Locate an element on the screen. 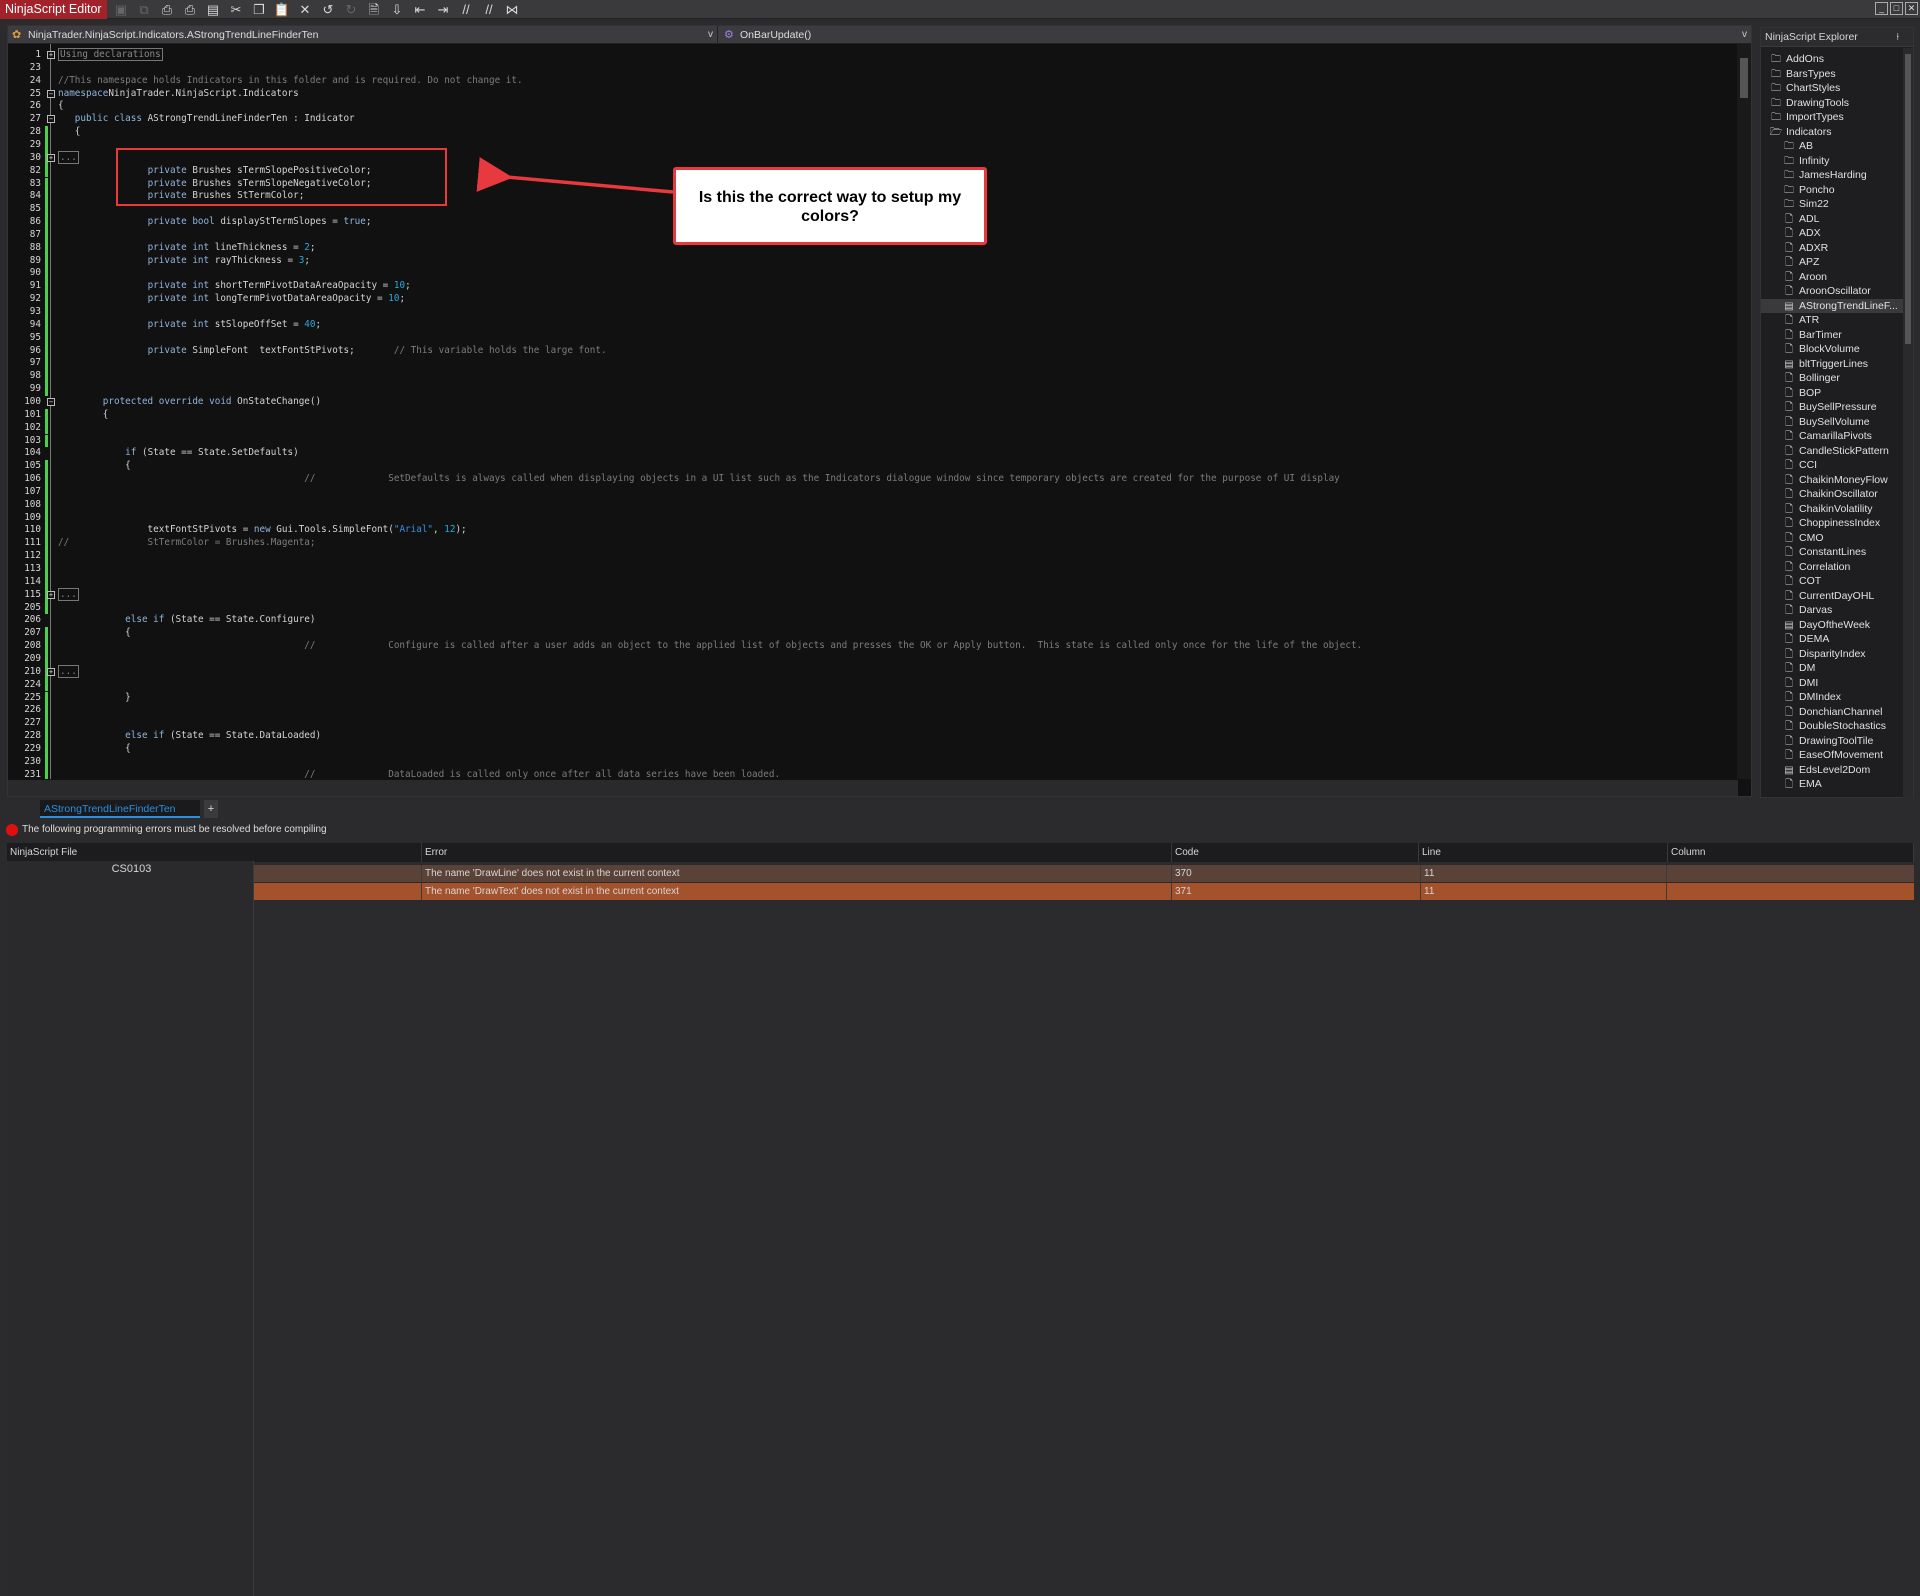 The width and height of the screenshot is (1920, 1596). maximize-button: □ is located at coordinates (1896, 8).